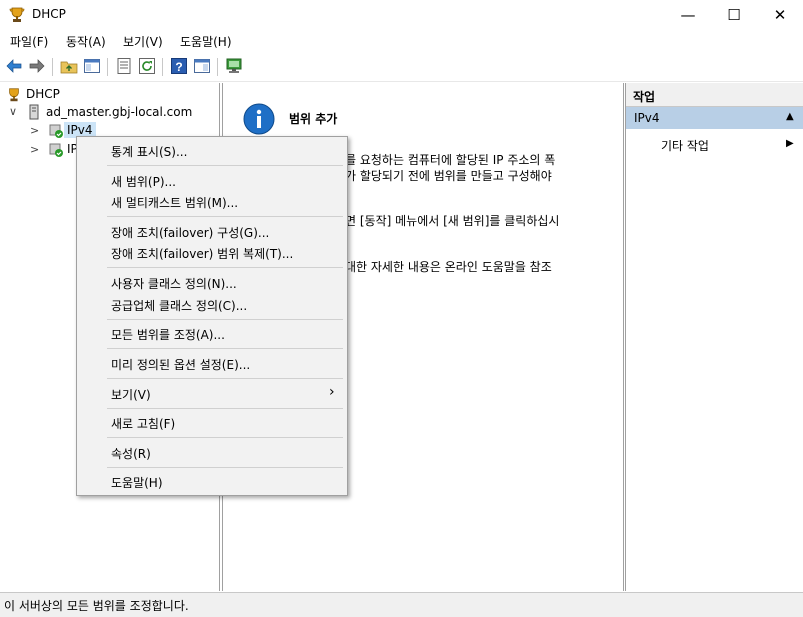 This screenshot has height=617, width=803. I want to click on refresh-icon, so click(147, 66).